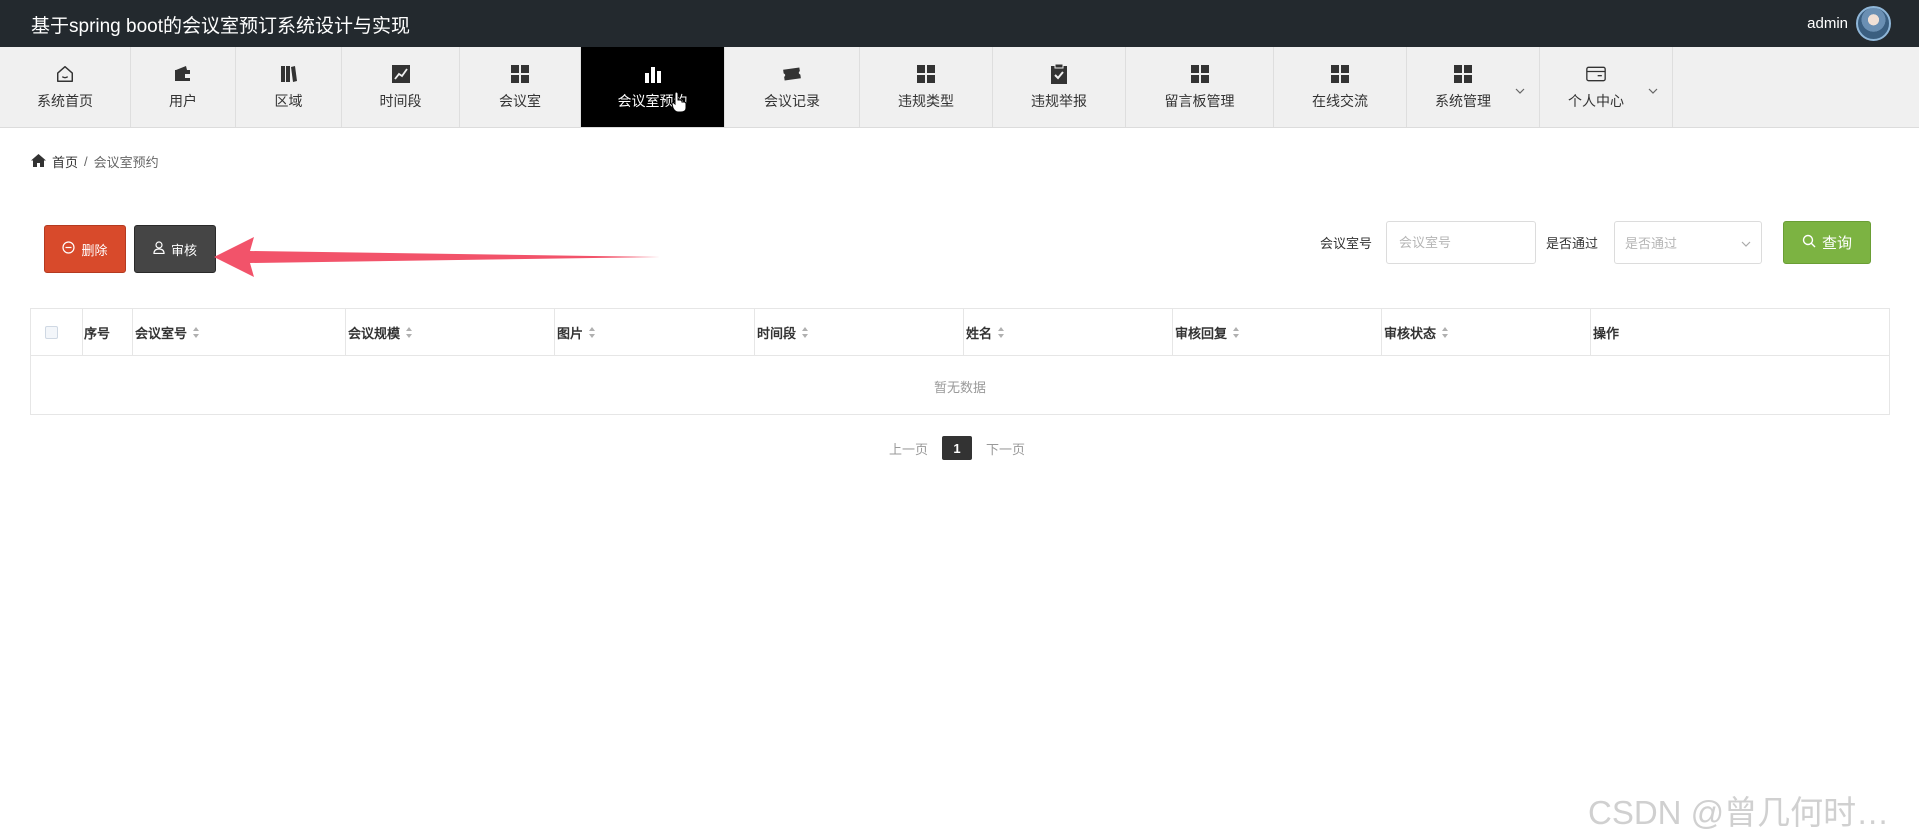  What do you see at coordinates (1059, 100) in the screenshot?
I see `nav-label: 违规举报` at bounding box center [1059, 100].